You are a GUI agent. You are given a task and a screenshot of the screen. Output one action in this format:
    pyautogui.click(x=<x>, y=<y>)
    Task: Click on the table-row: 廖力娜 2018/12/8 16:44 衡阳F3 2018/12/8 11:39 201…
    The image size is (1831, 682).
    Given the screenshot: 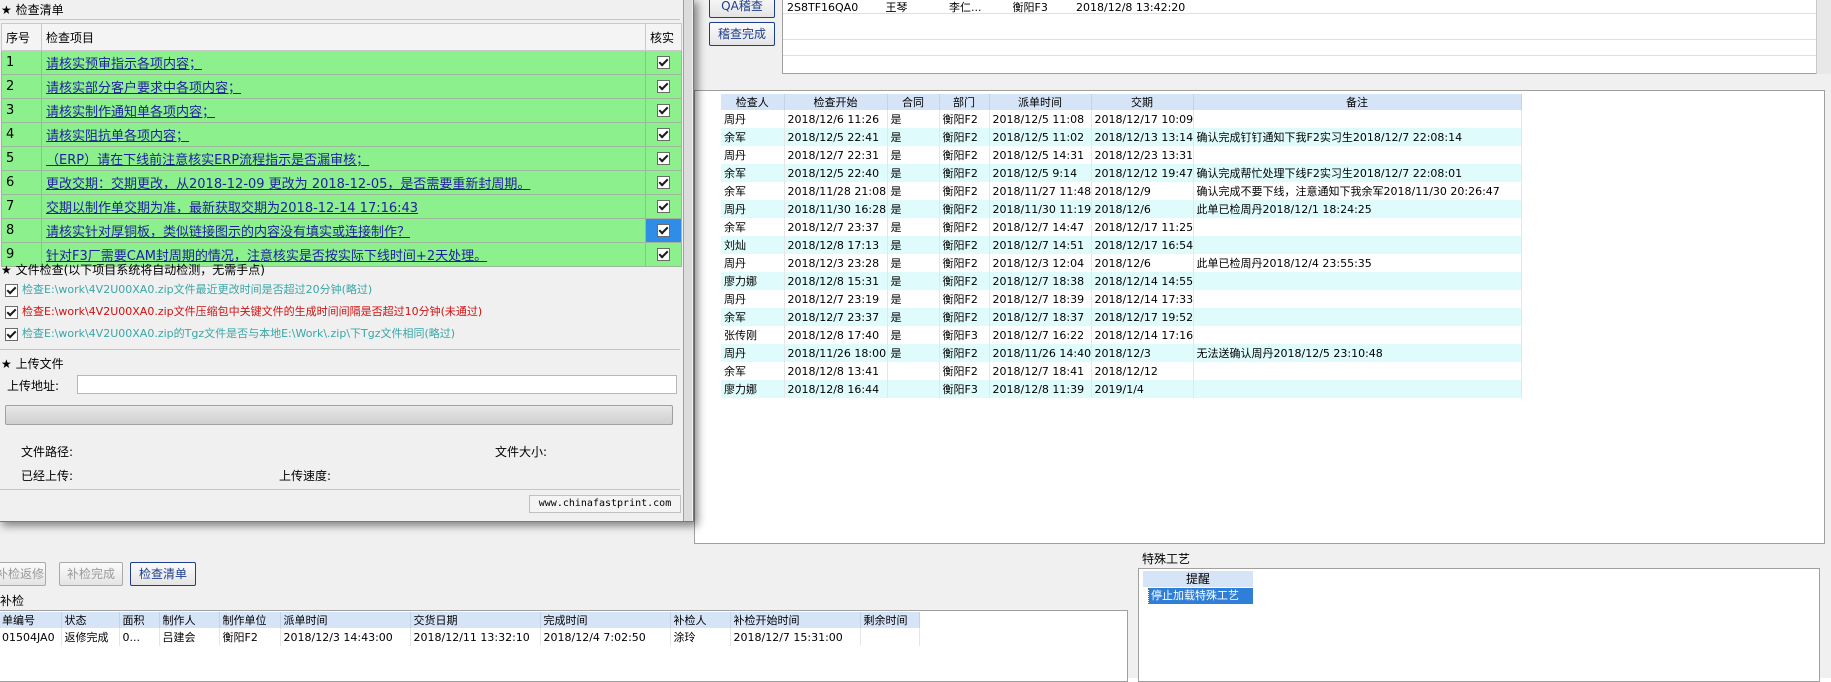 What is the action you would take?
    pyautogui.click(x=1121, y=389)
    